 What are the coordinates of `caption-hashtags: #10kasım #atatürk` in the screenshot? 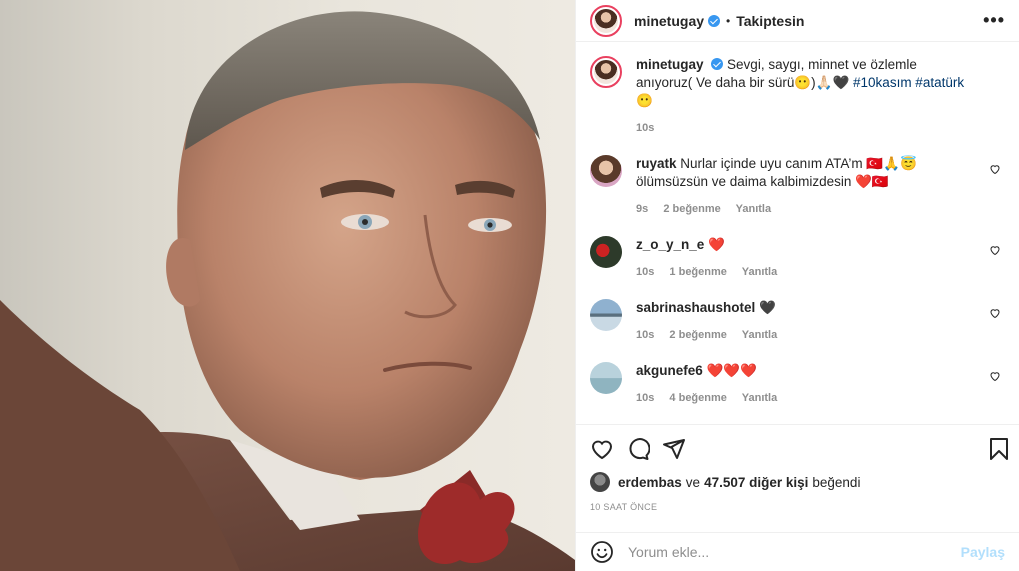 It's located at (908, 82).